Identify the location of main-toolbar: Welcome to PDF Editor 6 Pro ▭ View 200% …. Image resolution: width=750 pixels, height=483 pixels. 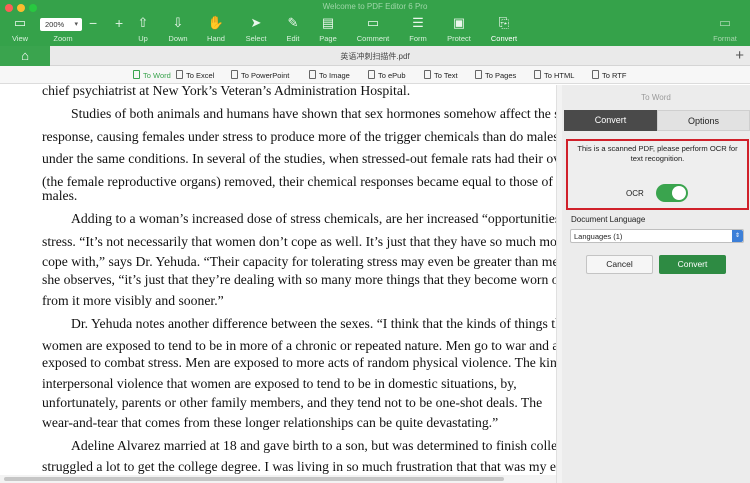
(375, 23).